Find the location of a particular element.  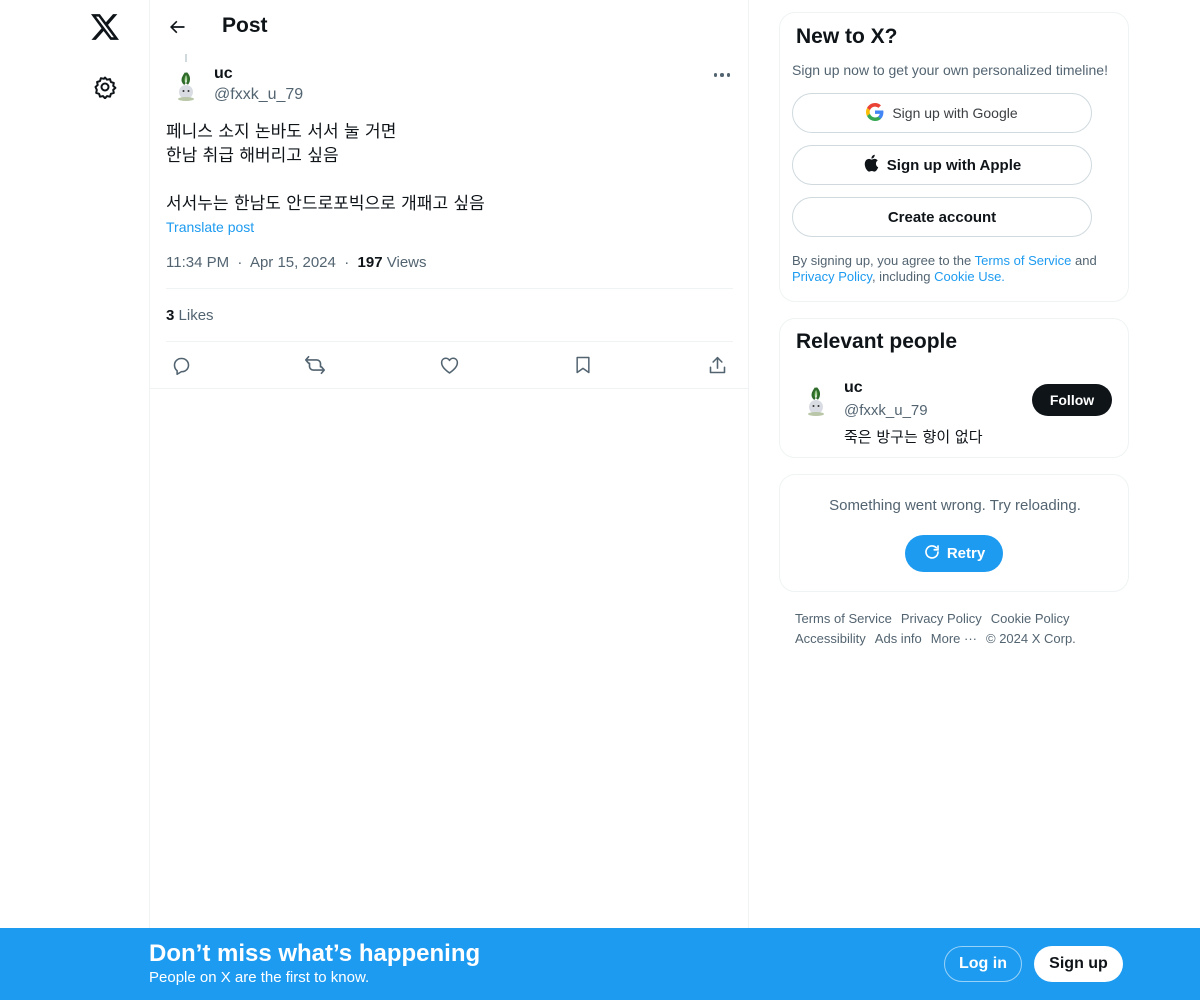

views-label: Views is located at coordinates (406, 262).